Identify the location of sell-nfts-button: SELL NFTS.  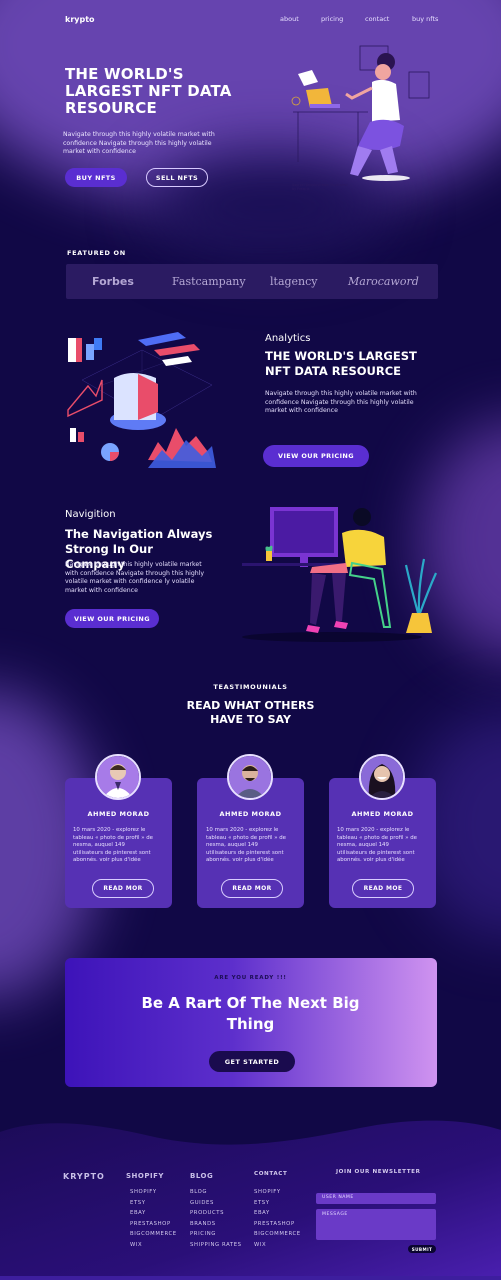
(177, 177).